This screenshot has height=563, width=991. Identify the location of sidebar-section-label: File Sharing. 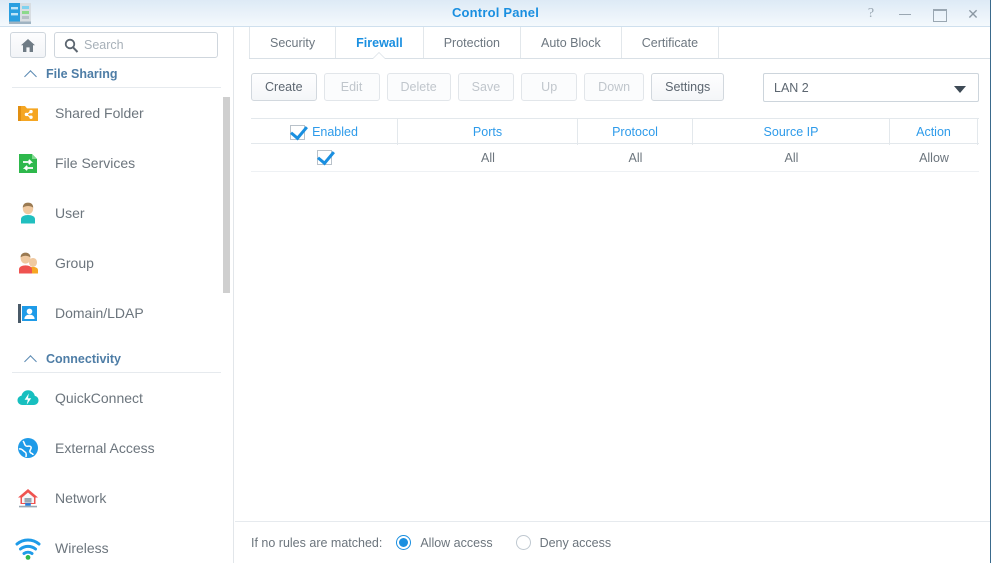
(82, 74).